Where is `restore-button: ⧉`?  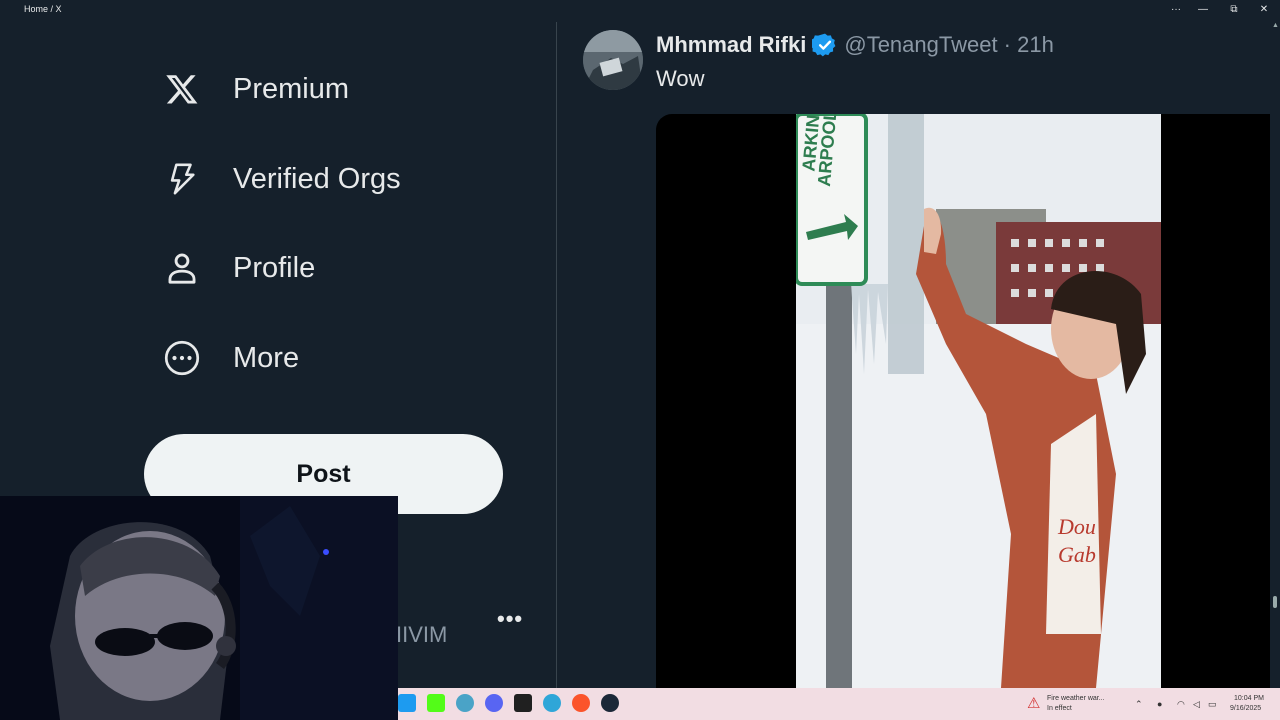 restore-button: ⧉ is located at coordinates (1234, 10).